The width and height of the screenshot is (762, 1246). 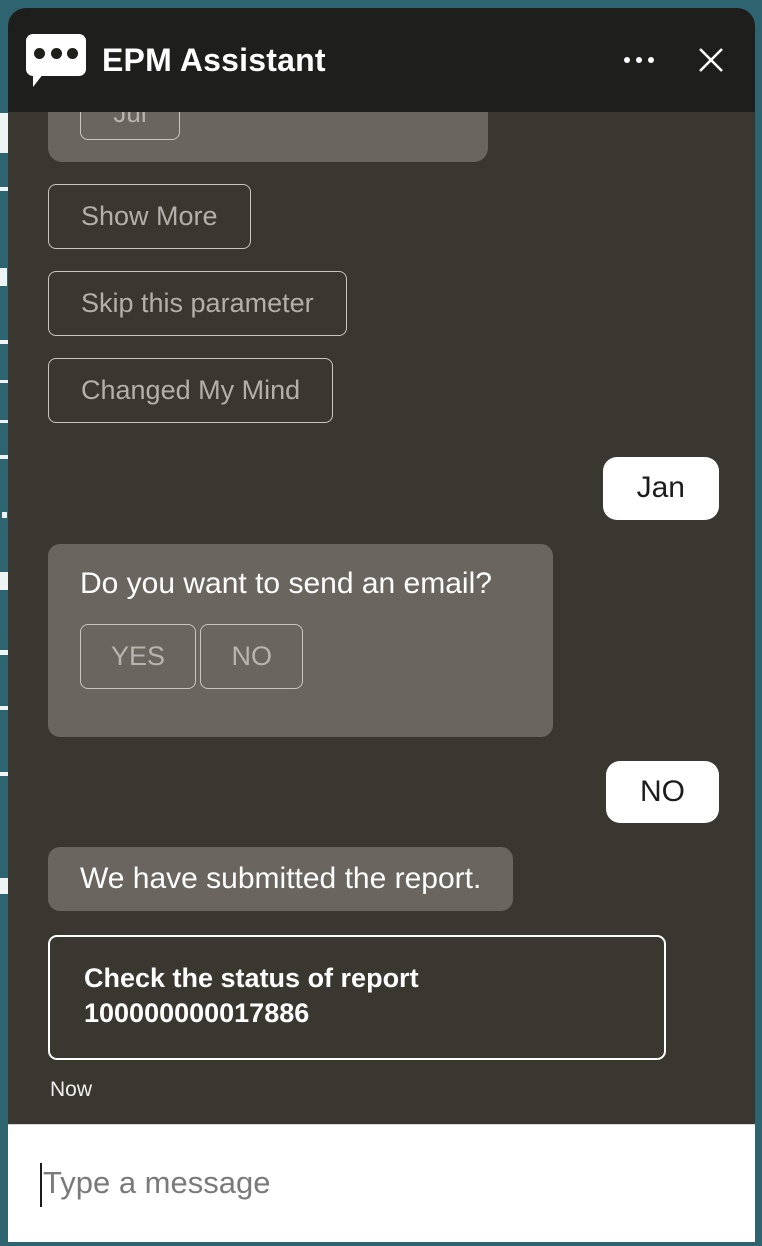 What do you see at coordinates (286, 583) in the screenshot?
I see `email-question-text: Do you want to send an email?` at bounding box center [286, 583].